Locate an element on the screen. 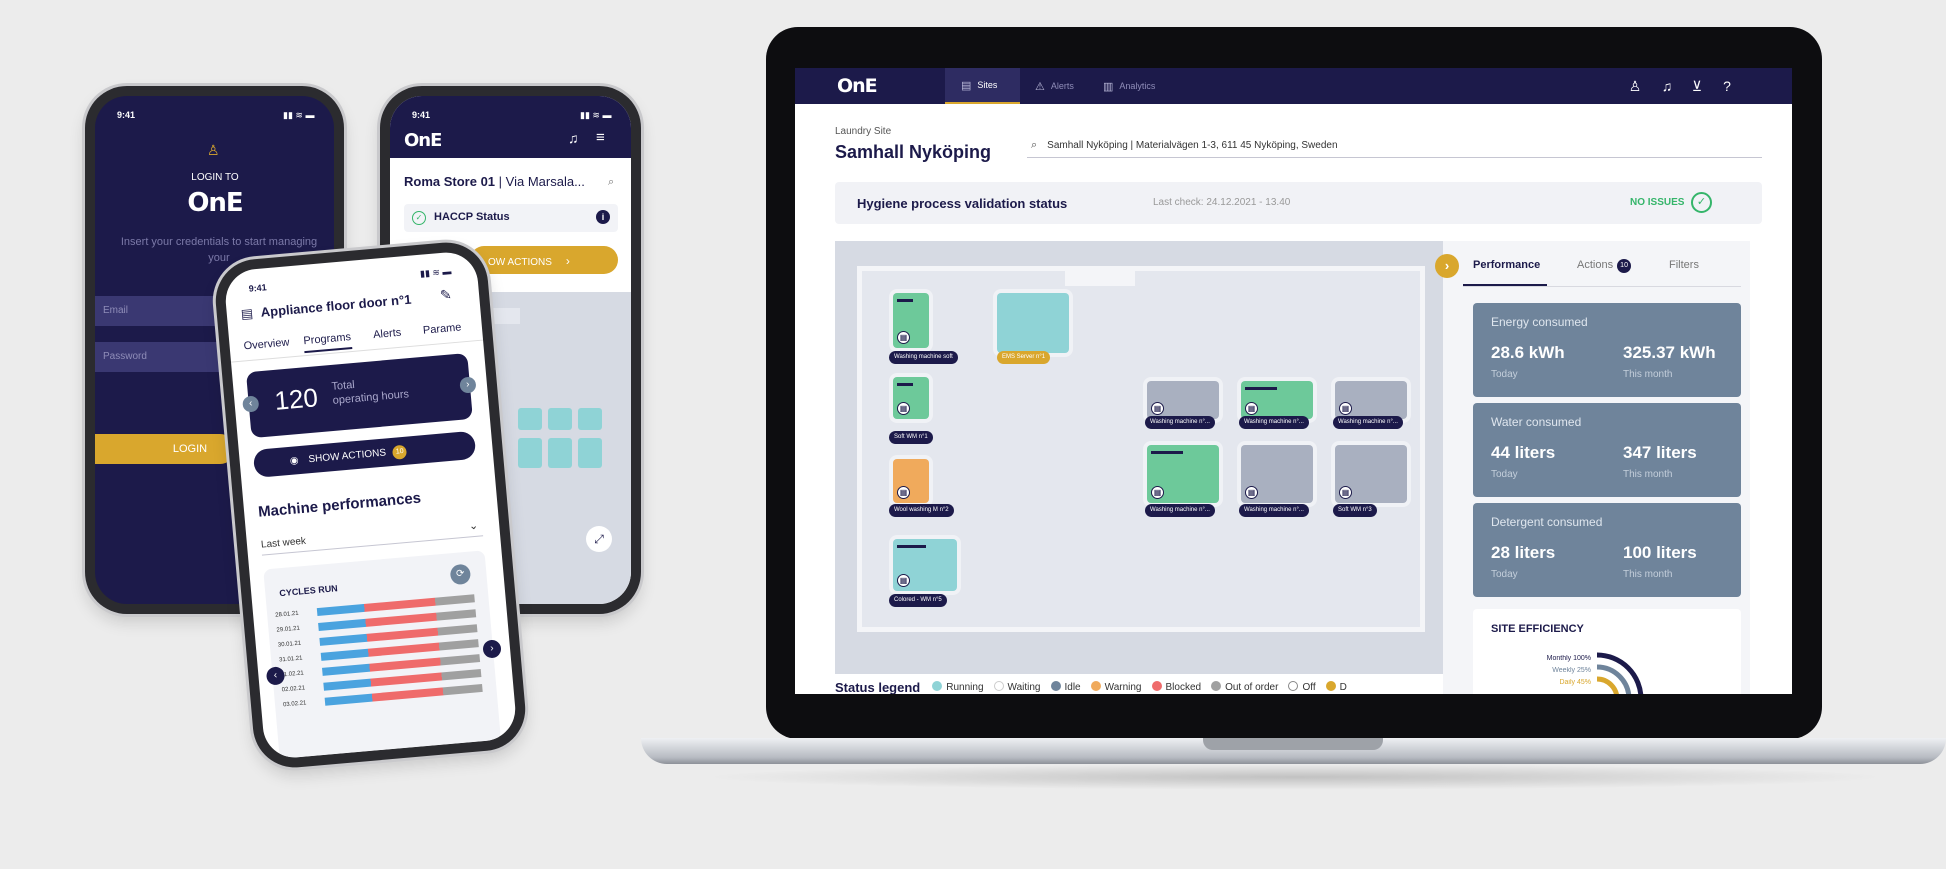 This screenshot has width=1946, height=869. card-today-value: 44 liters is located at coordinates (1523, 452).